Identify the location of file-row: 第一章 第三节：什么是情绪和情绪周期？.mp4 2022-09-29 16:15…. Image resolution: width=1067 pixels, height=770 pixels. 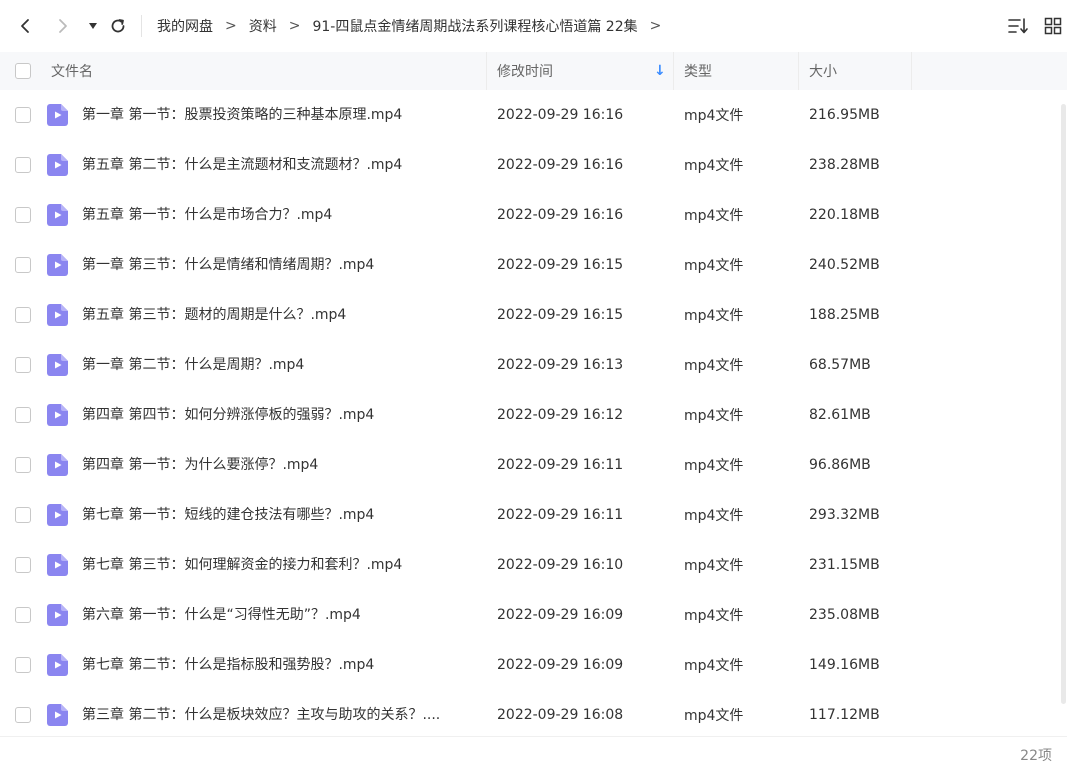
(533, 265).